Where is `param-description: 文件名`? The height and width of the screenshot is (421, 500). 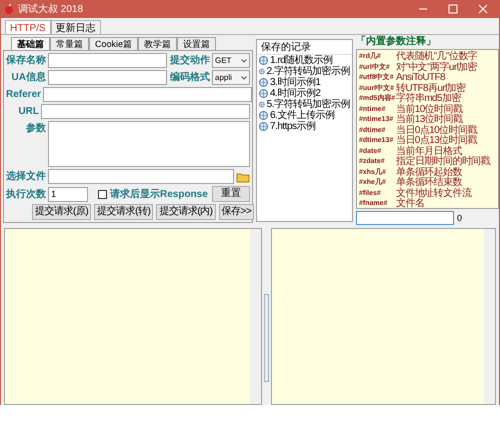
param-description: 文件名 is located at coordinates (410, 204).